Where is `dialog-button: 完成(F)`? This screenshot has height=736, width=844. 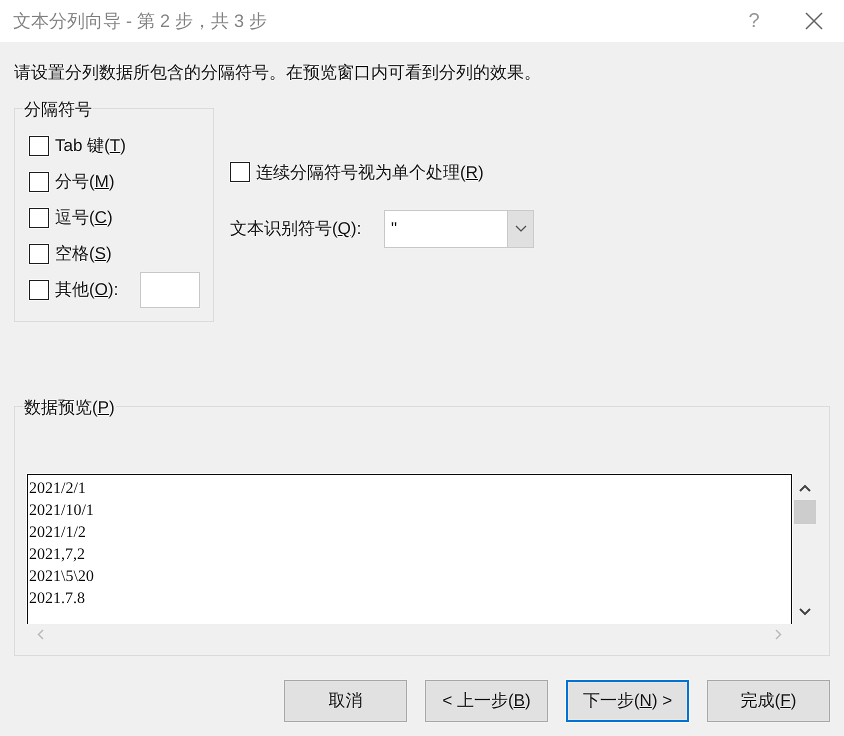 dialog-button: 完成(F) is located at coordinates (768, 701).